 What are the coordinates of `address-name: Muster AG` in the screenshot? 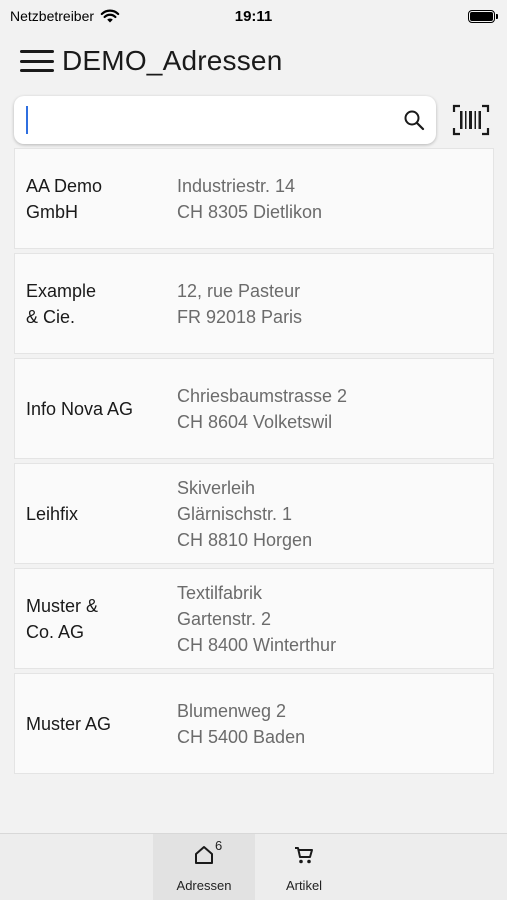 It's located at (101, 724).